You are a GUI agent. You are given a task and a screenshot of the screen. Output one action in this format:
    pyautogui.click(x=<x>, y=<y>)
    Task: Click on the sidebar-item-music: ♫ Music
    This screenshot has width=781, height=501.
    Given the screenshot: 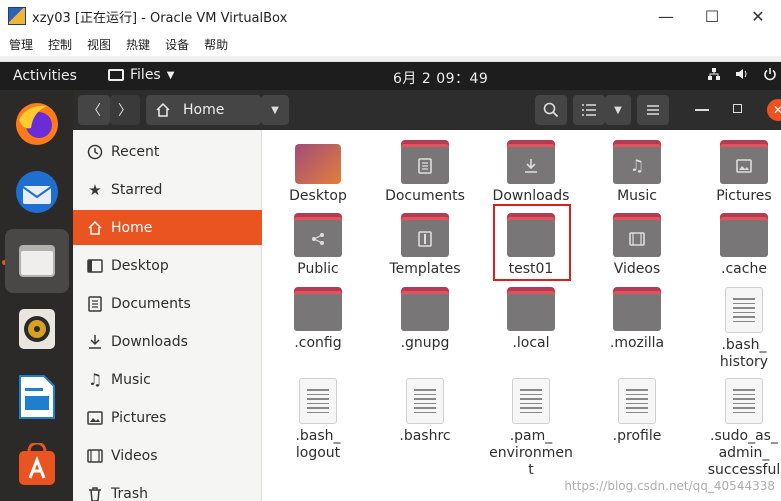 What is the action you would take?
    pyautogui.click(x=167, y=379)
    